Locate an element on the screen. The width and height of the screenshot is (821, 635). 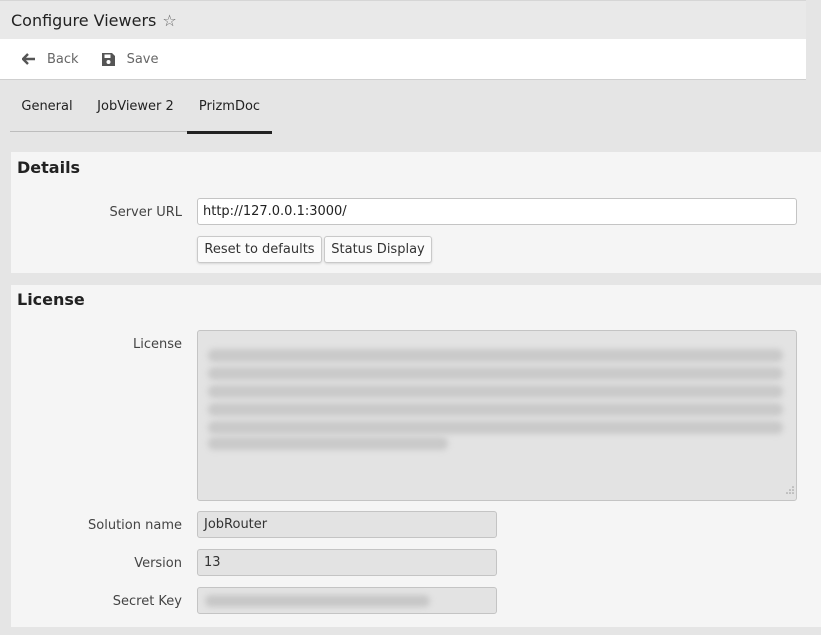
save-button: Save is located at coordinates (130, 59).